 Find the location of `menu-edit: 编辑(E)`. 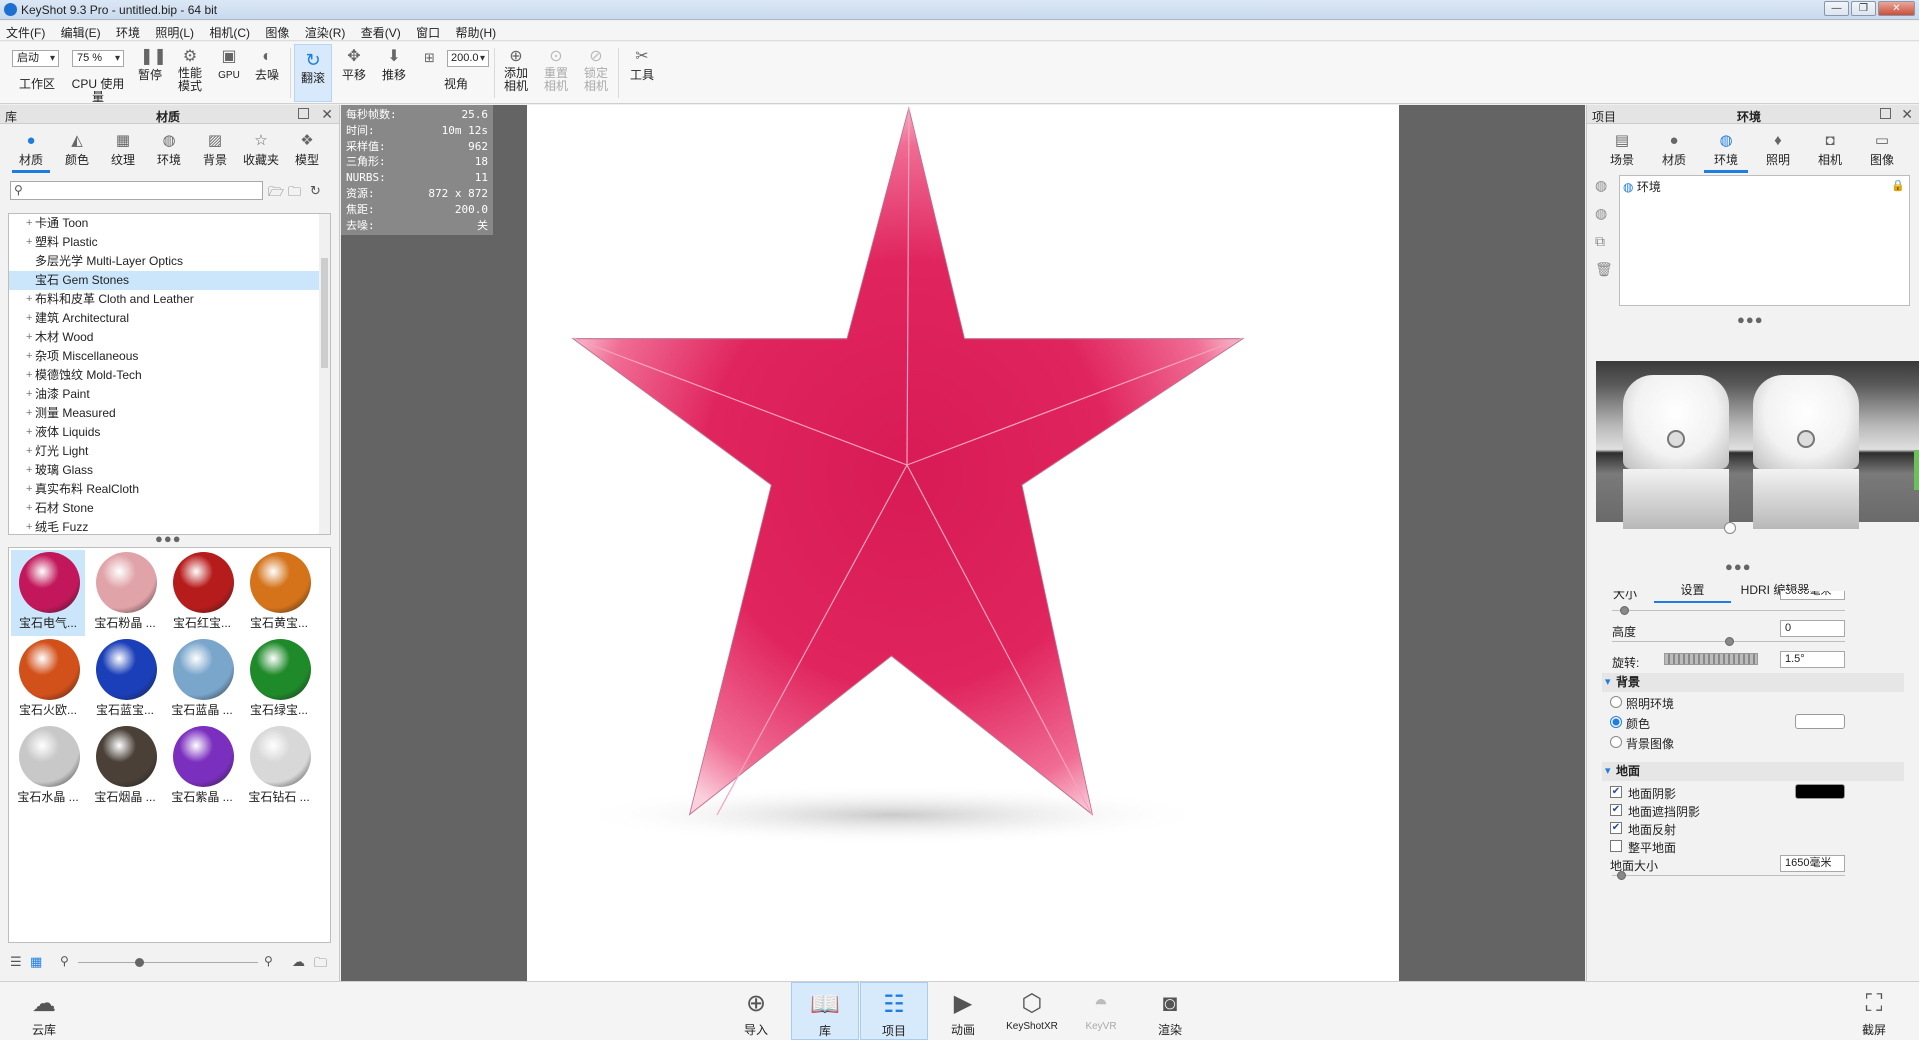

menu-edit: 编辑(E) is located at coordinates (81, 31).